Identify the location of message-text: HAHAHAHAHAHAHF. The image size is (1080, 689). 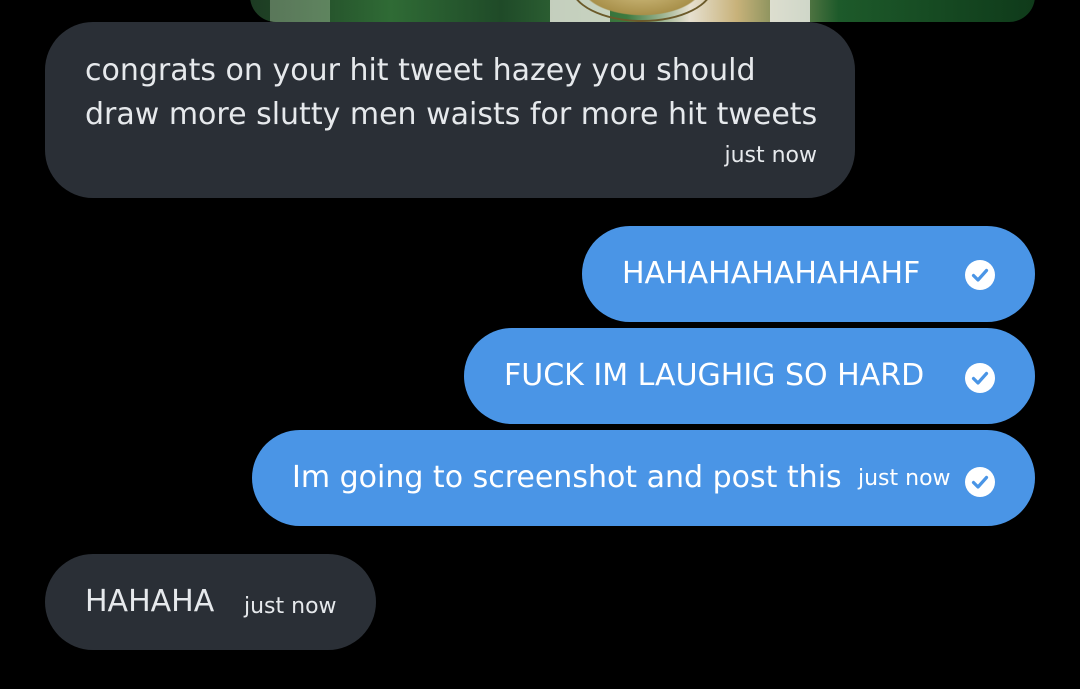
(771, 273).